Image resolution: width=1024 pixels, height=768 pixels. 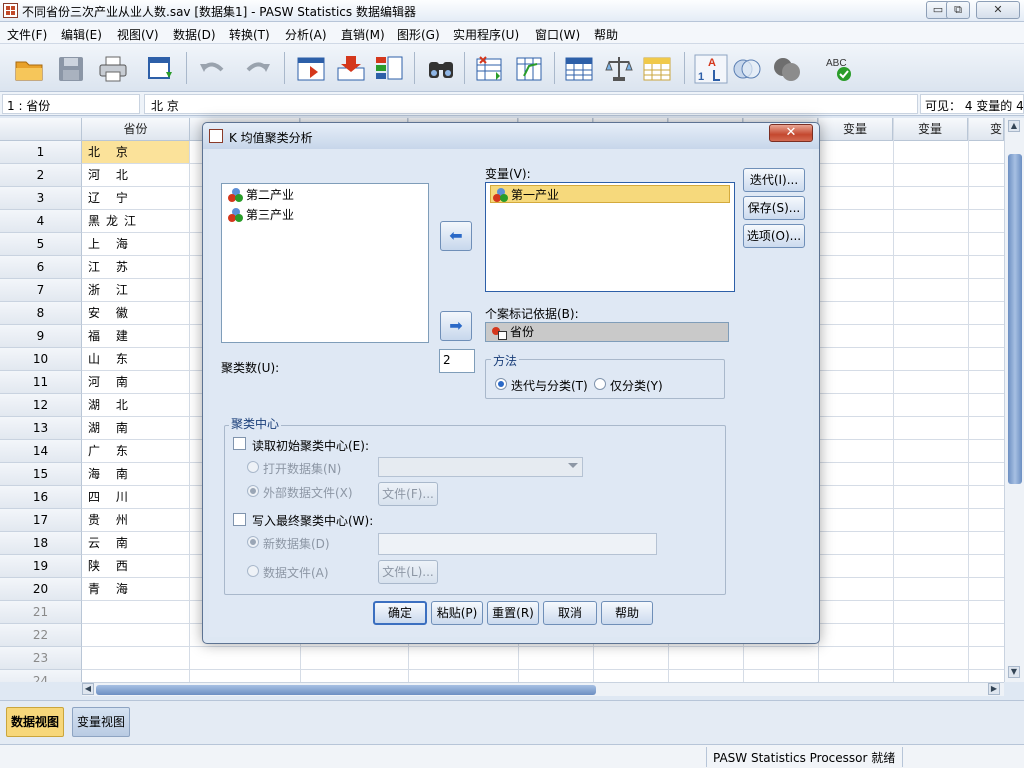 I want to click on new-dataset-name-input, so click(x=517, y=544).